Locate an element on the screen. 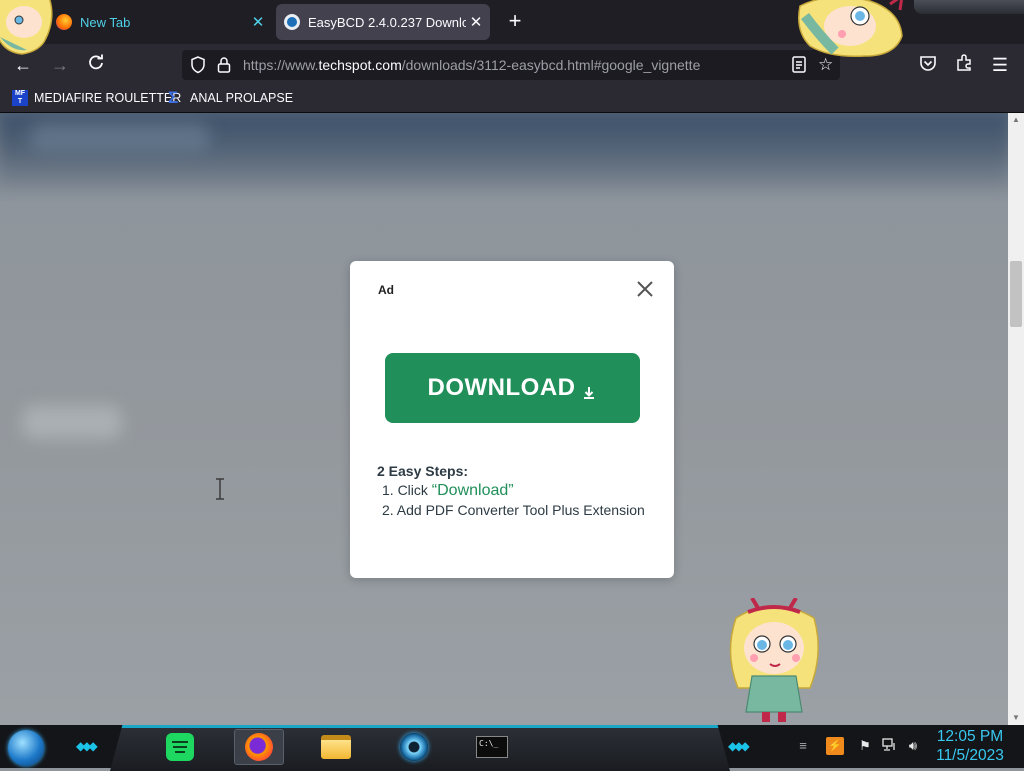 This screenshot has height=771, width=1024. action-center-flag-icon: ⚑ is located at coordinates (865, 746).